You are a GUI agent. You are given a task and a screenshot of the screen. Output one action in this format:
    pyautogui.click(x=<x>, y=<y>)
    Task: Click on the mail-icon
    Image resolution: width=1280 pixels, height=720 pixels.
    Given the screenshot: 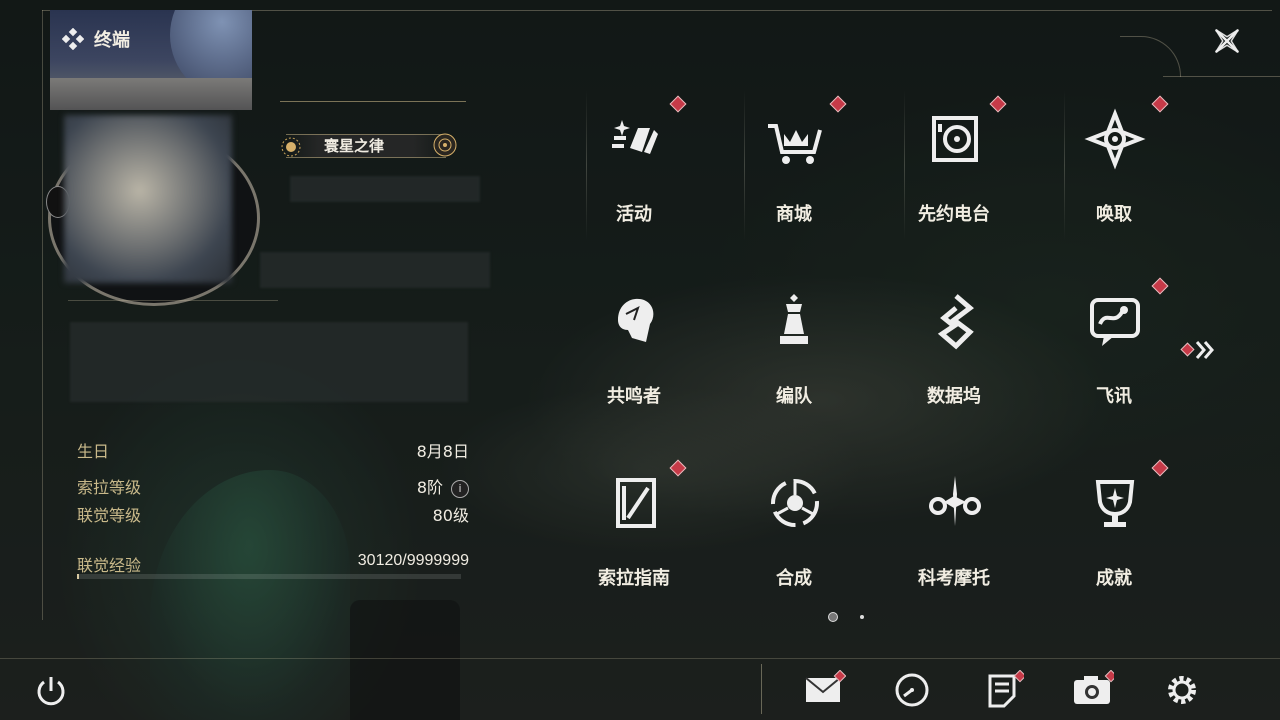 What is the action you would take?
    pyautogui.click(x=824, y=690)
    